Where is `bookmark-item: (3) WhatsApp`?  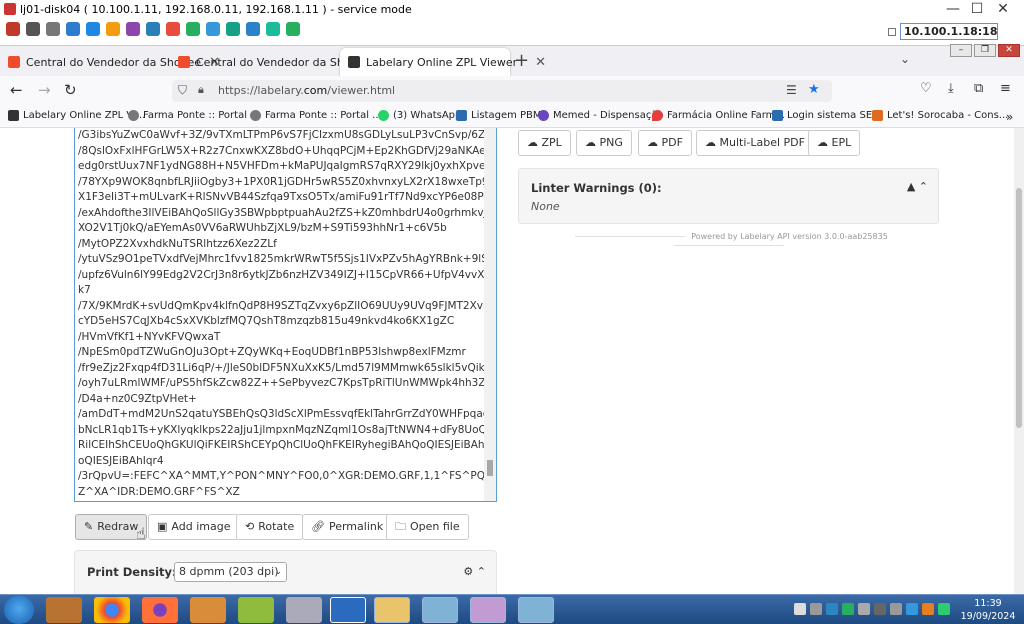
bookmark-item: (3) WhatsApp is located at coordinates (419, 115).